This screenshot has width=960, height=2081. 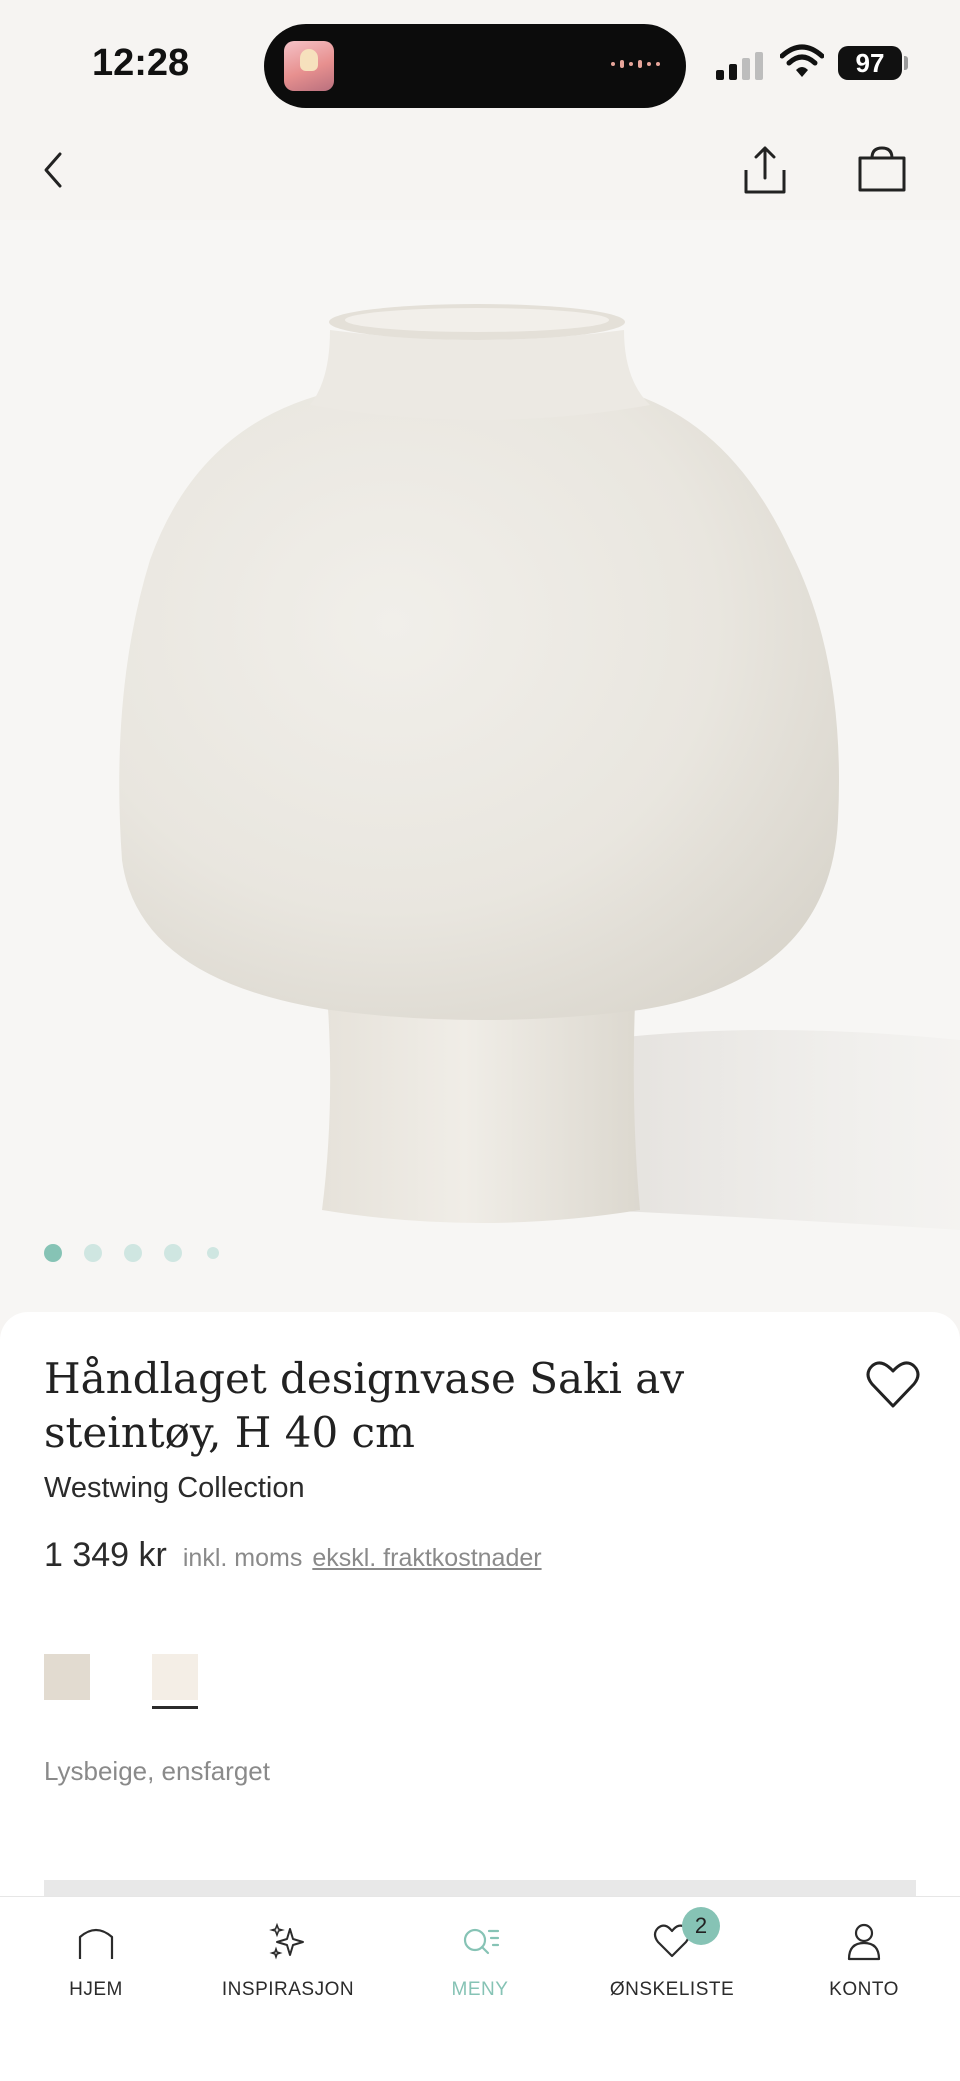 What do you see at coordinates (286, 1941) in the screenshot?
I see `sparkles-icon` at bounding box center [286, 1941].